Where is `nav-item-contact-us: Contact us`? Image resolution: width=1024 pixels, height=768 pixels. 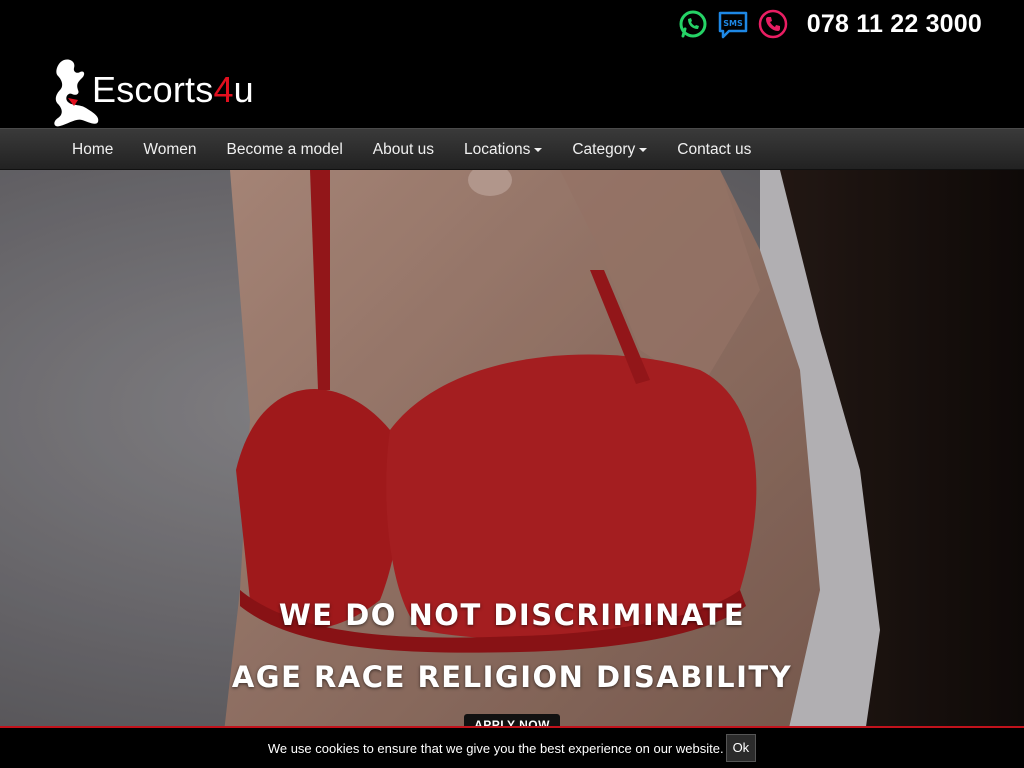
nav-item-contact-us: Contact us is located at coordinates (714, 150).